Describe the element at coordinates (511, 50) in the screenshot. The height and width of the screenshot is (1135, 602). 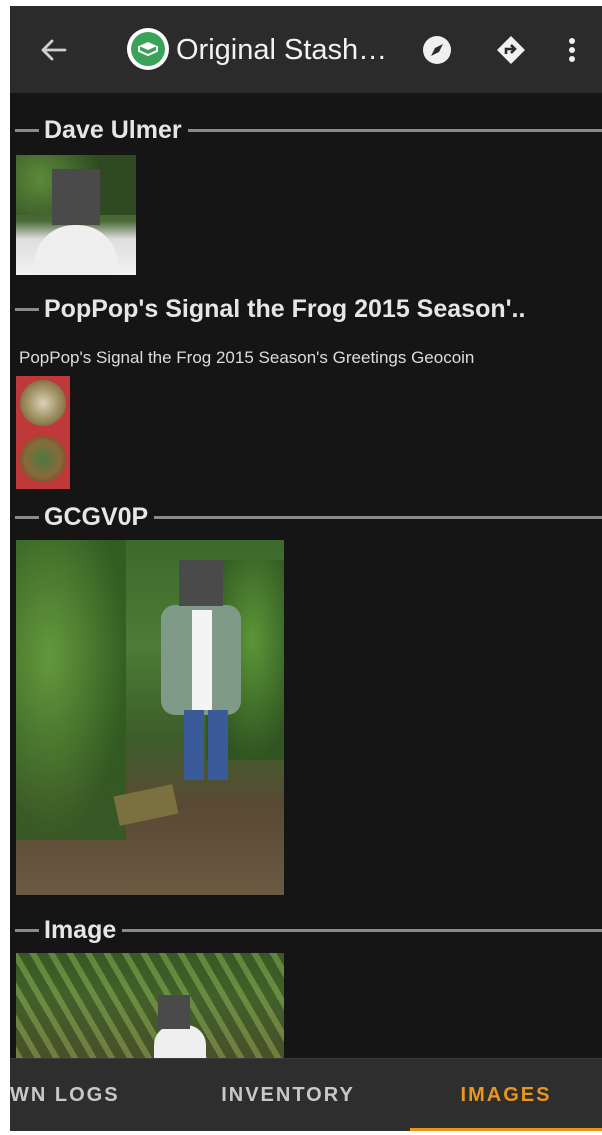
I see `navigate-icon` at that location.